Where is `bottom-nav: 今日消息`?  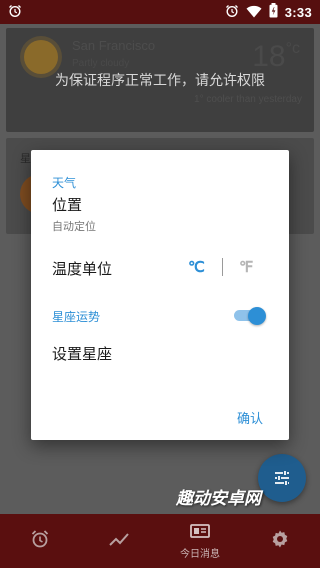
bottom-nav: 今日消息 is located at coordinates (160, 541).